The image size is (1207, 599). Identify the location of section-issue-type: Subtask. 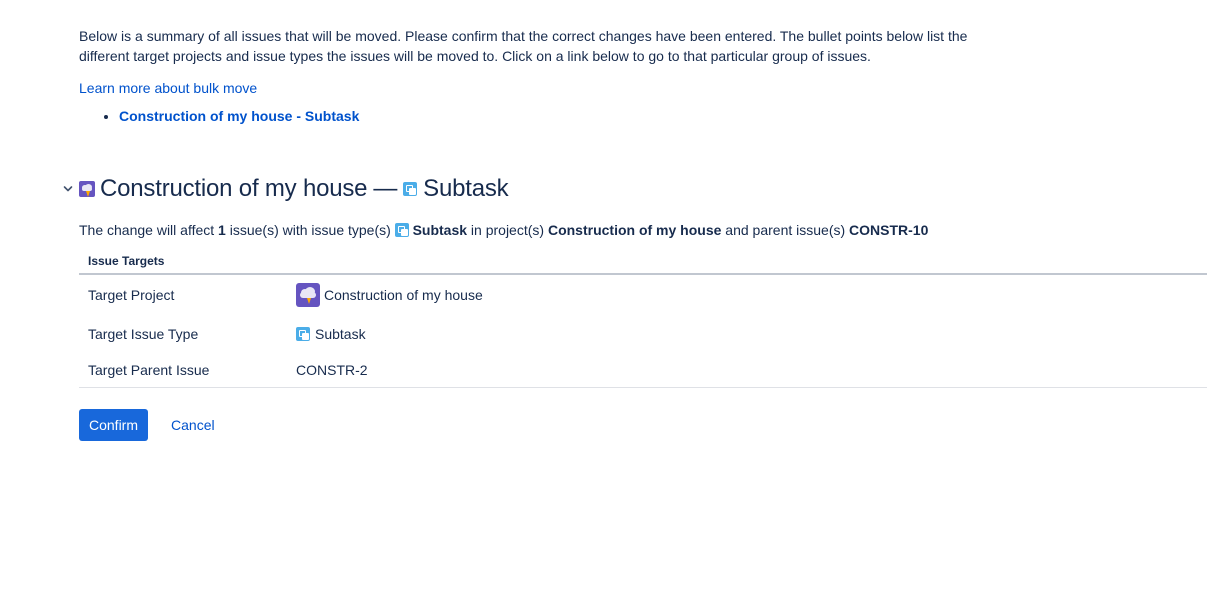
(466, 188).